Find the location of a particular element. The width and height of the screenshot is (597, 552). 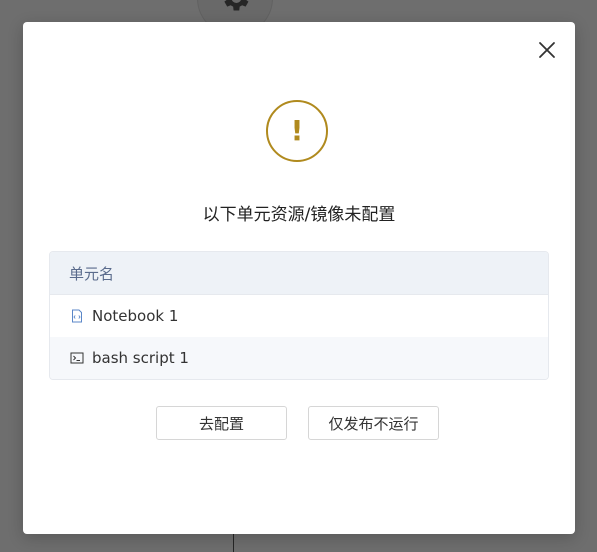

publish-without-run-button: 仅发布不运行 is located at coordinates (373, 423).